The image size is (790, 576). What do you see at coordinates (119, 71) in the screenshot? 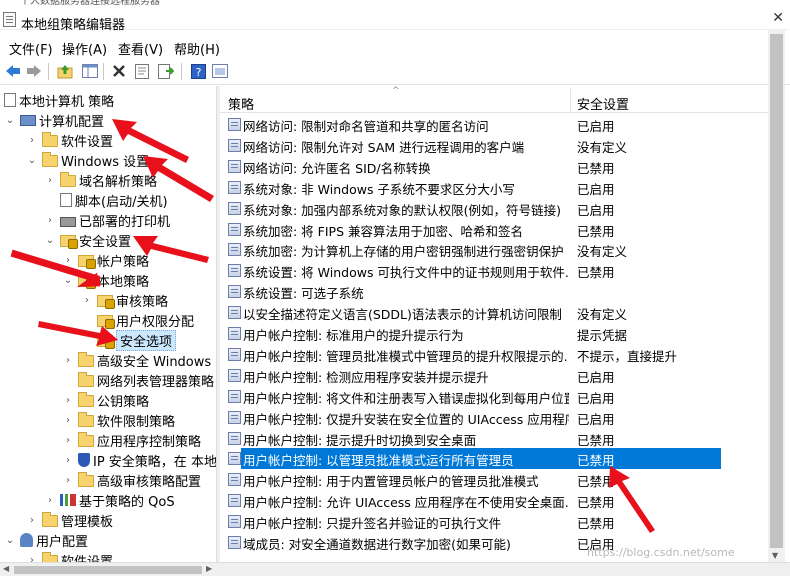
I see `delete-icon` at bounding box center [119, 71].